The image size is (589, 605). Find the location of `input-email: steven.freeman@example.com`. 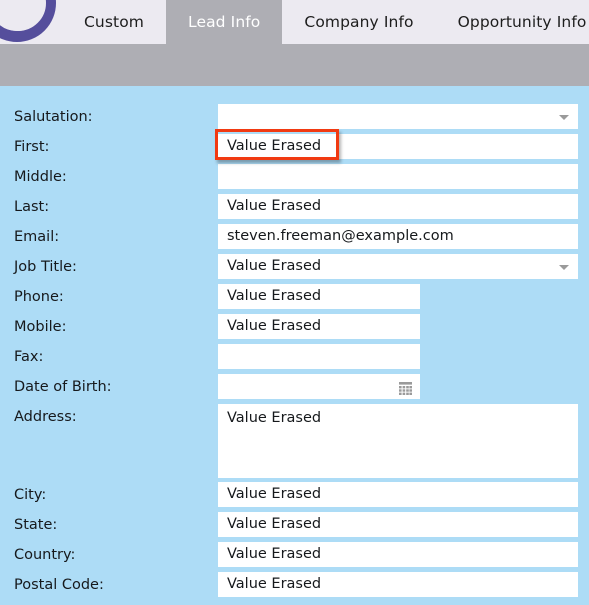

input-email: steven.freeman@example.com is located at coordinates (398, 236).